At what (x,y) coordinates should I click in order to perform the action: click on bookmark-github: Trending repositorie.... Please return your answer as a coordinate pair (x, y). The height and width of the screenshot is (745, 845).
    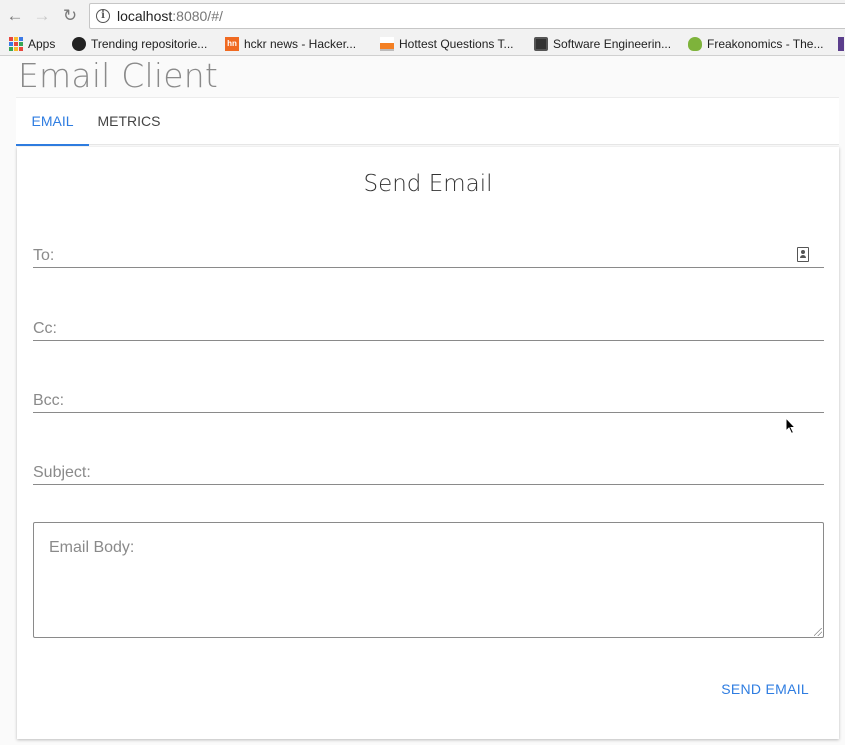
    Looking at the image, I should click on (139, 44).